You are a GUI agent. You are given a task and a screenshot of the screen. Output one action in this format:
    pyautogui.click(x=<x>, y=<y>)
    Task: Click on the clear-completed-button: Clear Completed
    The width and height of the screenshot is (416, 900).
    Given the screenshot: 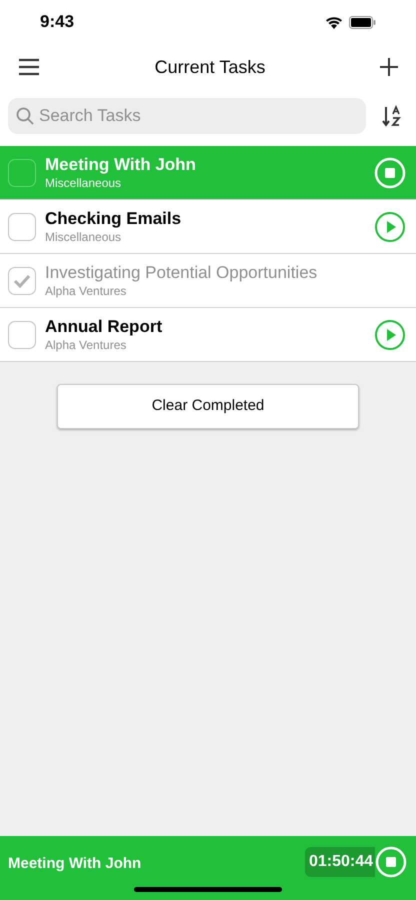 What is the action you would take?
    pyautogui.click(x=208, y=406)
    